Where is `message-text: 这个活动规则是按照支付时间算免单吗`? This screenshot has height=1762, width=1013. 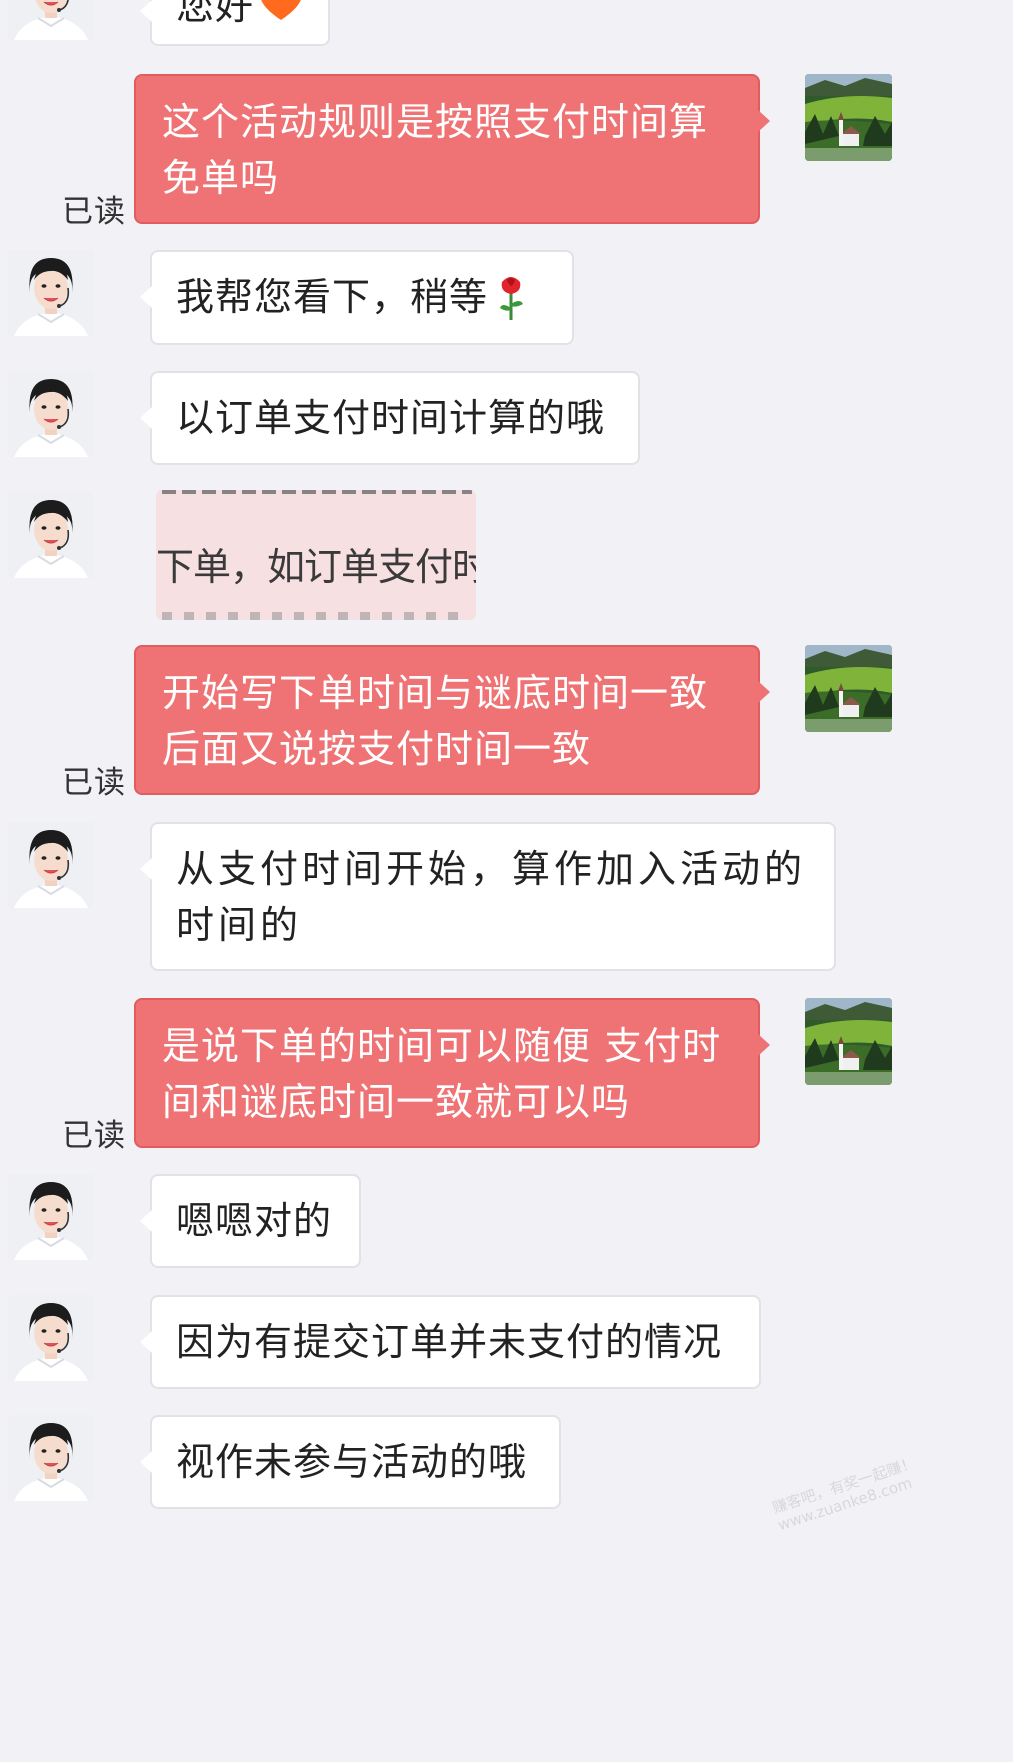 message-text: 这个活动规则是按照支付时间算免单吗 is located at coordinates (435, 150).